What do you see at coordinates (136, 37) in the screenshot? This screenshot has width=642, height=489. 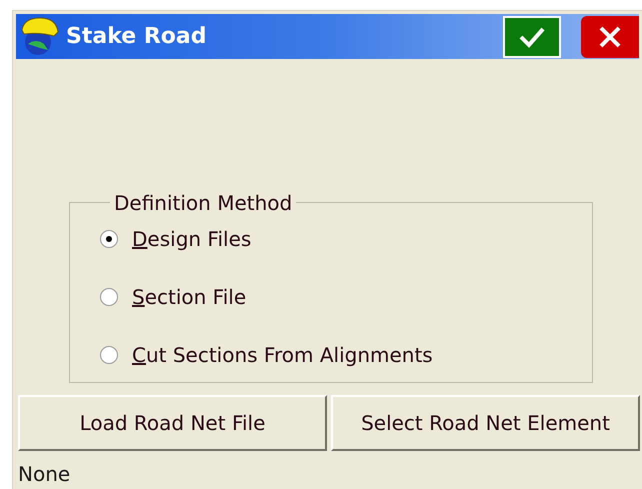 I see `window-title: Stake Road` at bounding box center [136, 37].